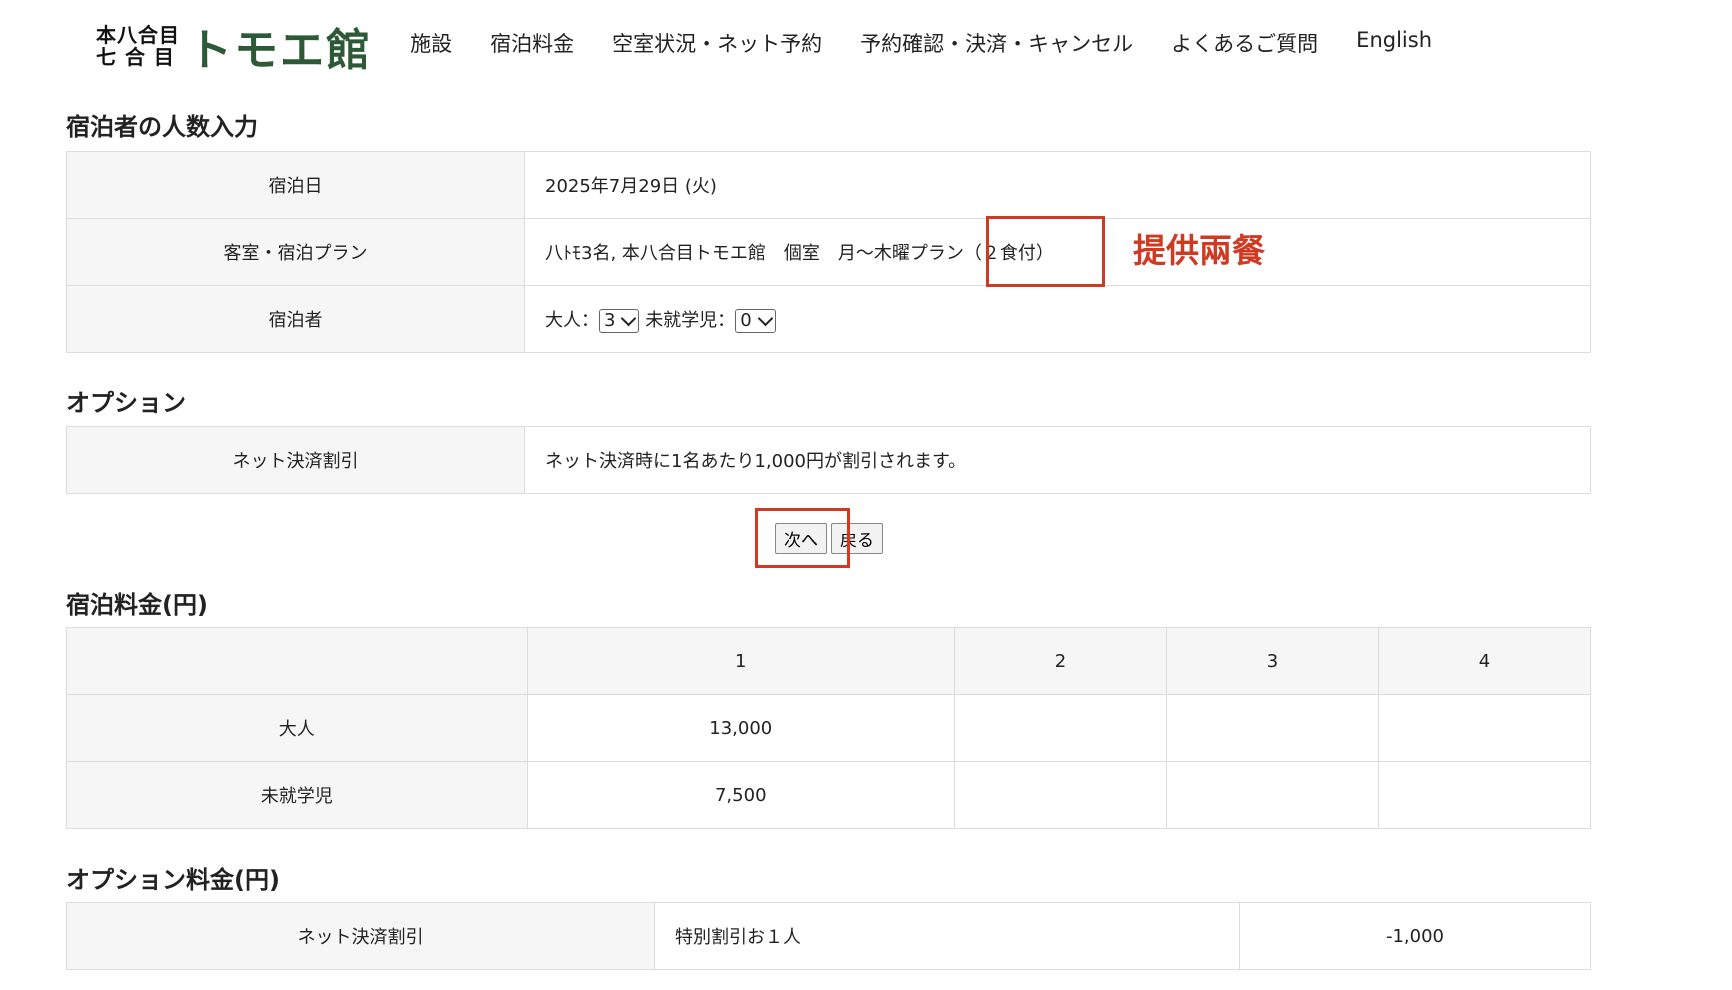  What do you see at coordinates (295, 460) in the screenshot?
I see `option-label: ネット決済割引` at bounding box center [295, 460].